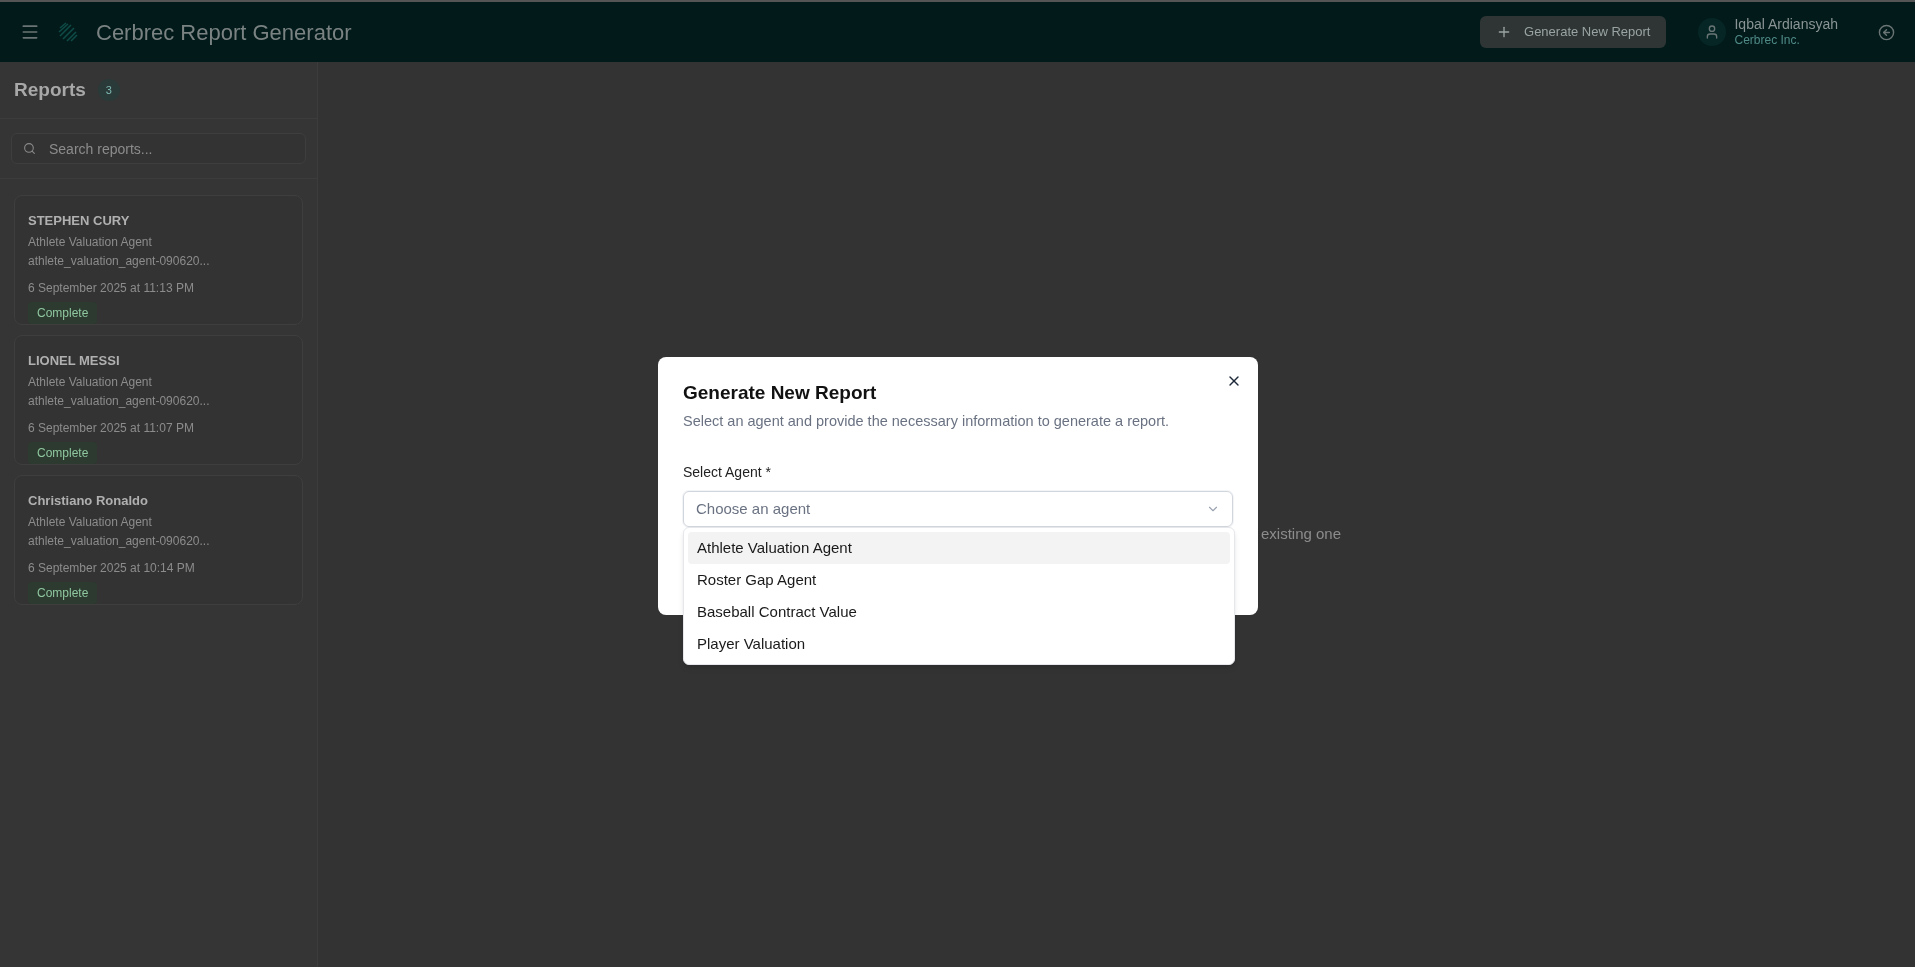 Image resolution: width=1915 pixels, height=967 pixels. What do you see at coordinates (29, 148) in the screenshot?
I see `search-icon` at bounding box center [29, 148].